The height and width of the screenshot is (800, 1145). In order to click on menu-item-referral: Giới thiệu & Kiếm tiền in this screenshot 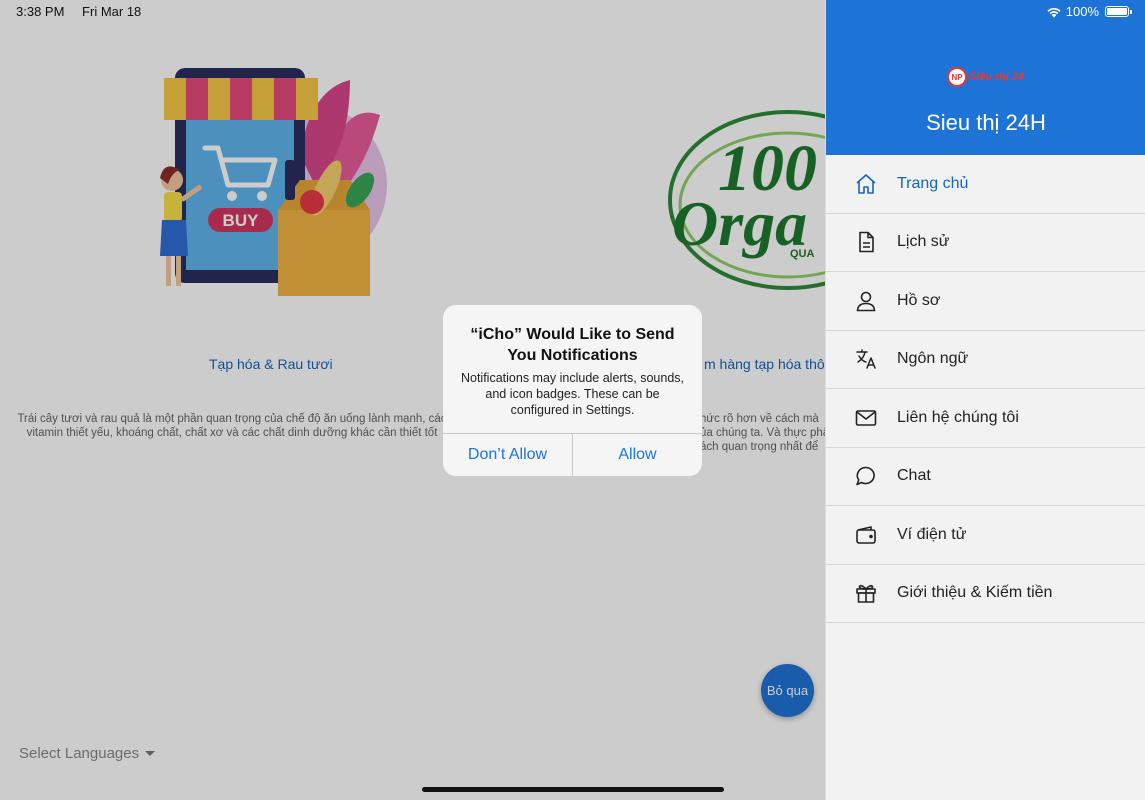, I will do `click(985, 594)`.